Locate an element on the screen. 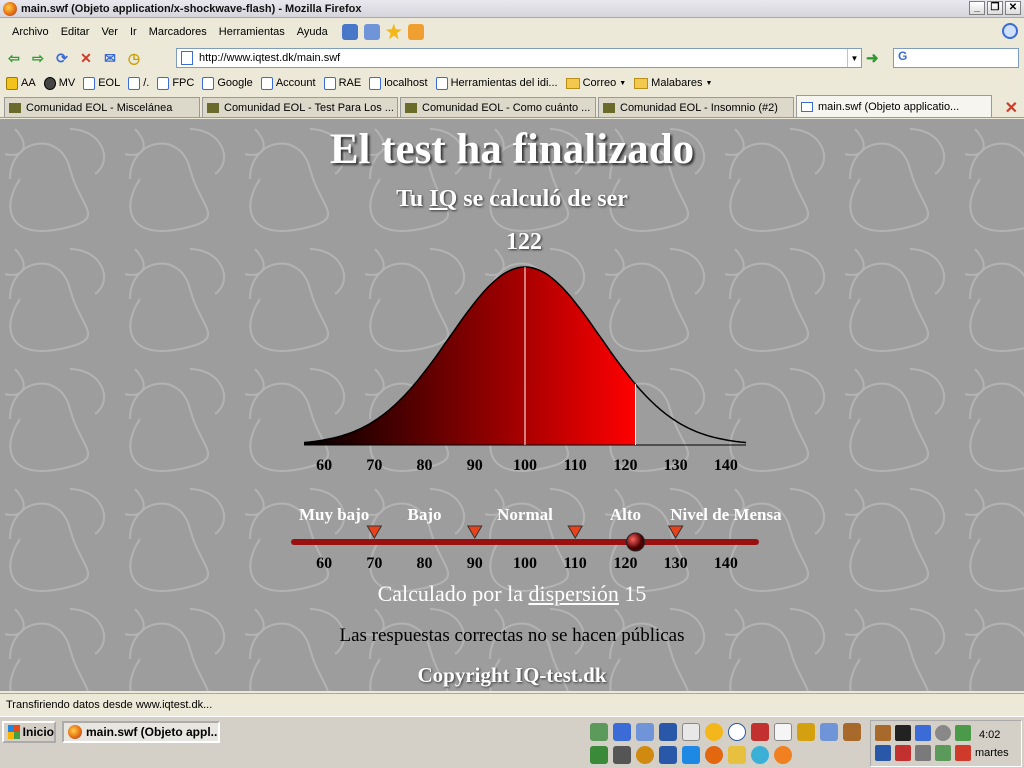 The height and width of the screenshot is (768, 1024). menu-marcadores: Marcadores is located at coordinates (178, 32).